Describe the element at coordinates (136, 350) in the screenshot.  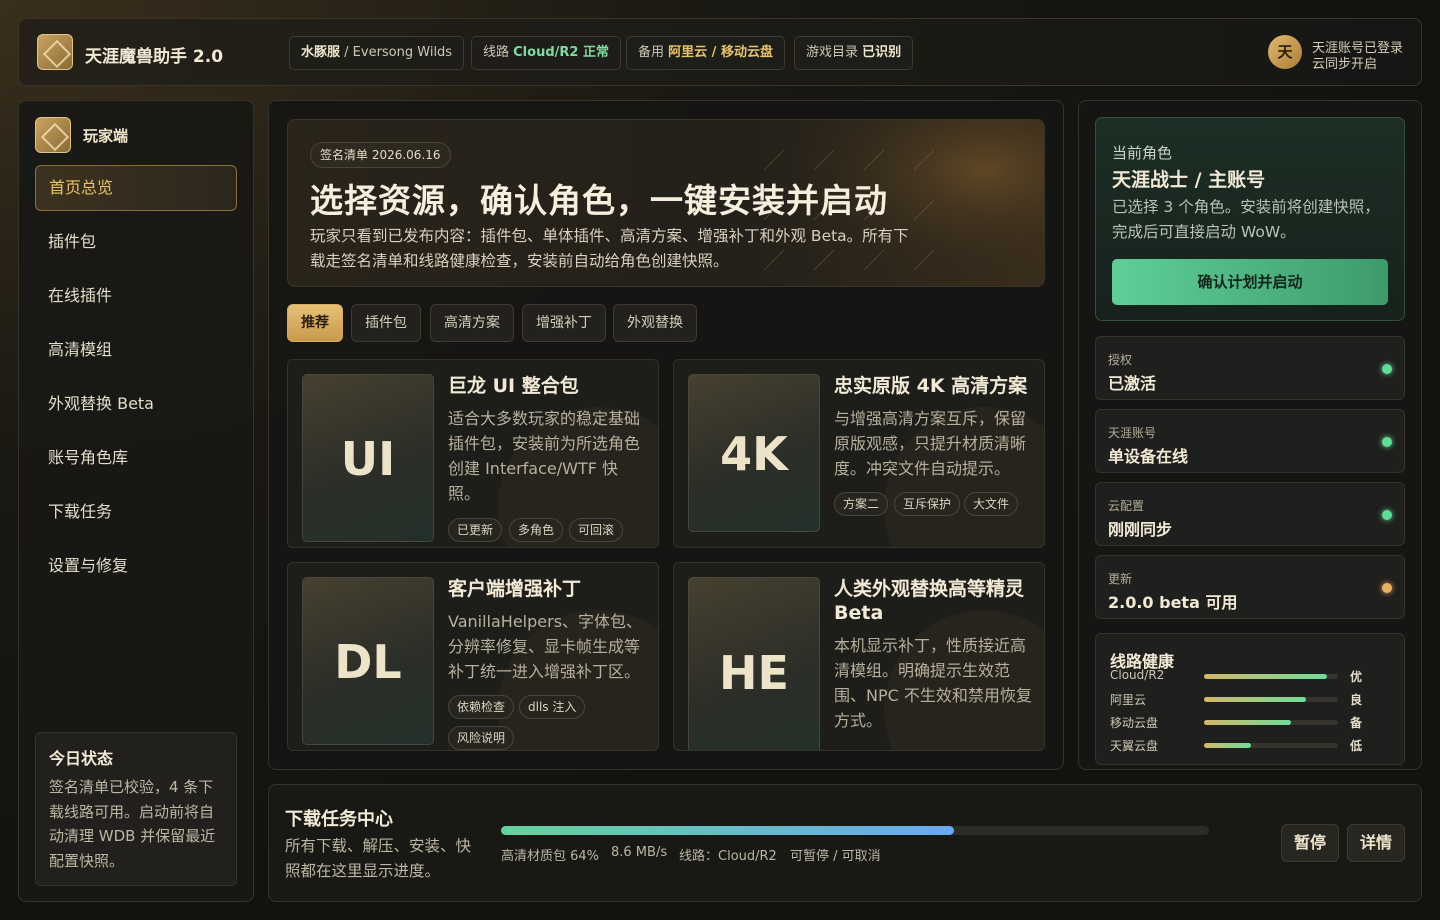
I see `sidebar-item-hd-mods: 高清模组` at that location.